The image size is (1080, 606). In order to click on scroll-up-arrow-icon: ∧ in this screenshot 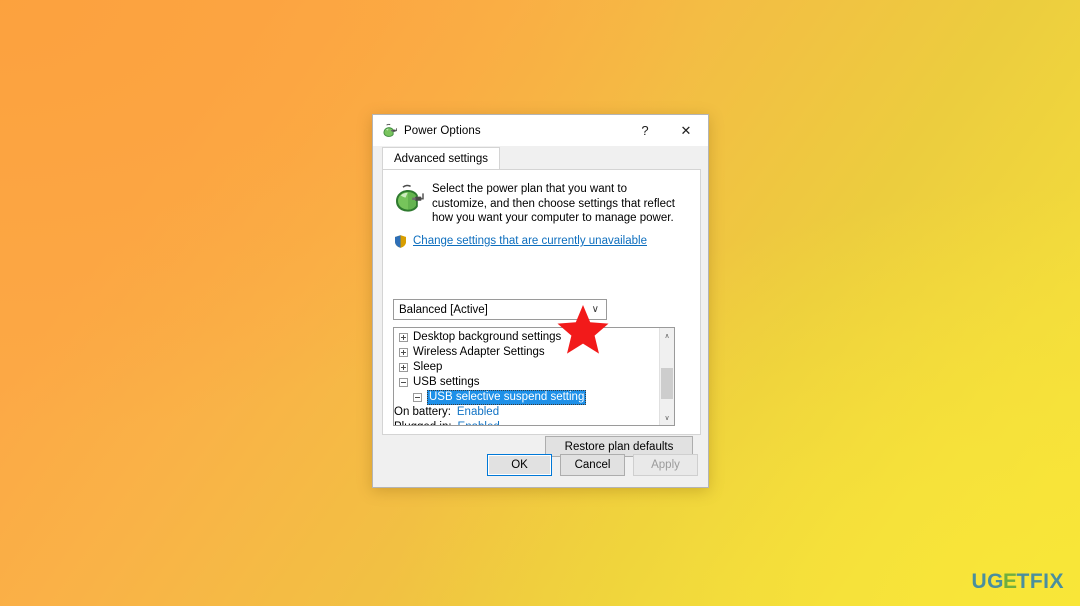, I will do `click(667, 335)`.